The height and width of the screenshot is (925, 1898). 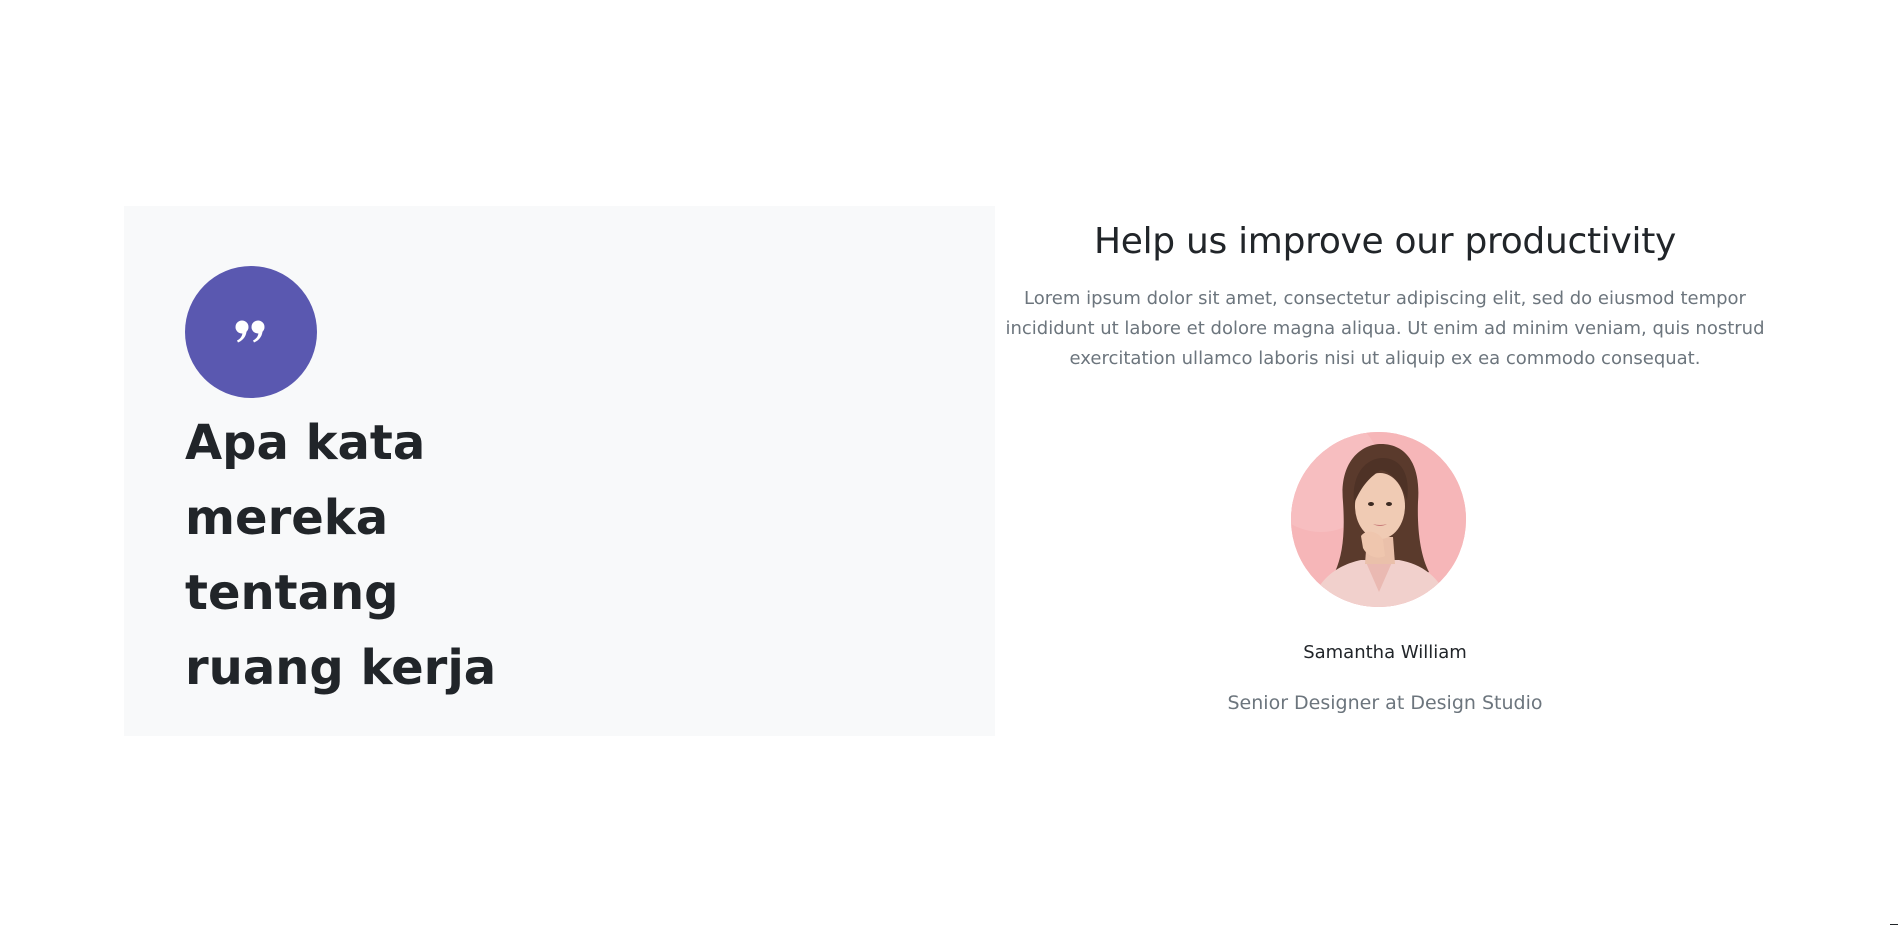 I want to click on heading-line-2: mereka tentang, so click(x=292, y=555).